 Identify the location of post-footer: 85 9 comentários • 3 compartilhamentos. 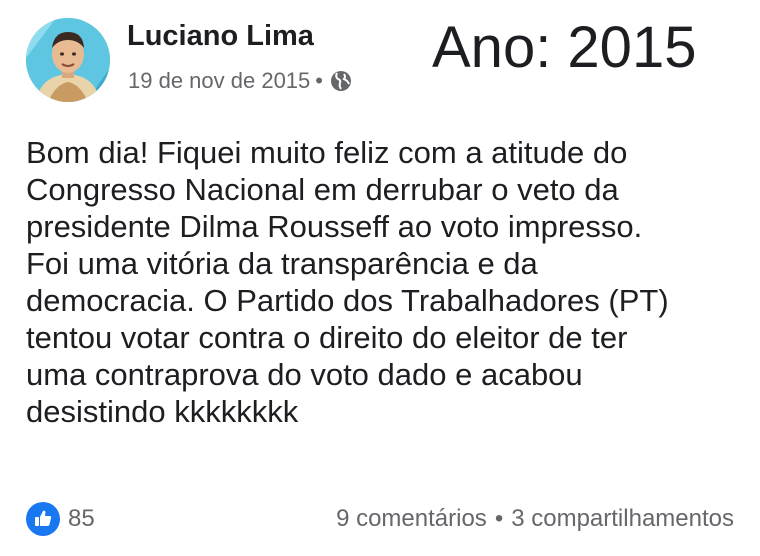
(380, 519).